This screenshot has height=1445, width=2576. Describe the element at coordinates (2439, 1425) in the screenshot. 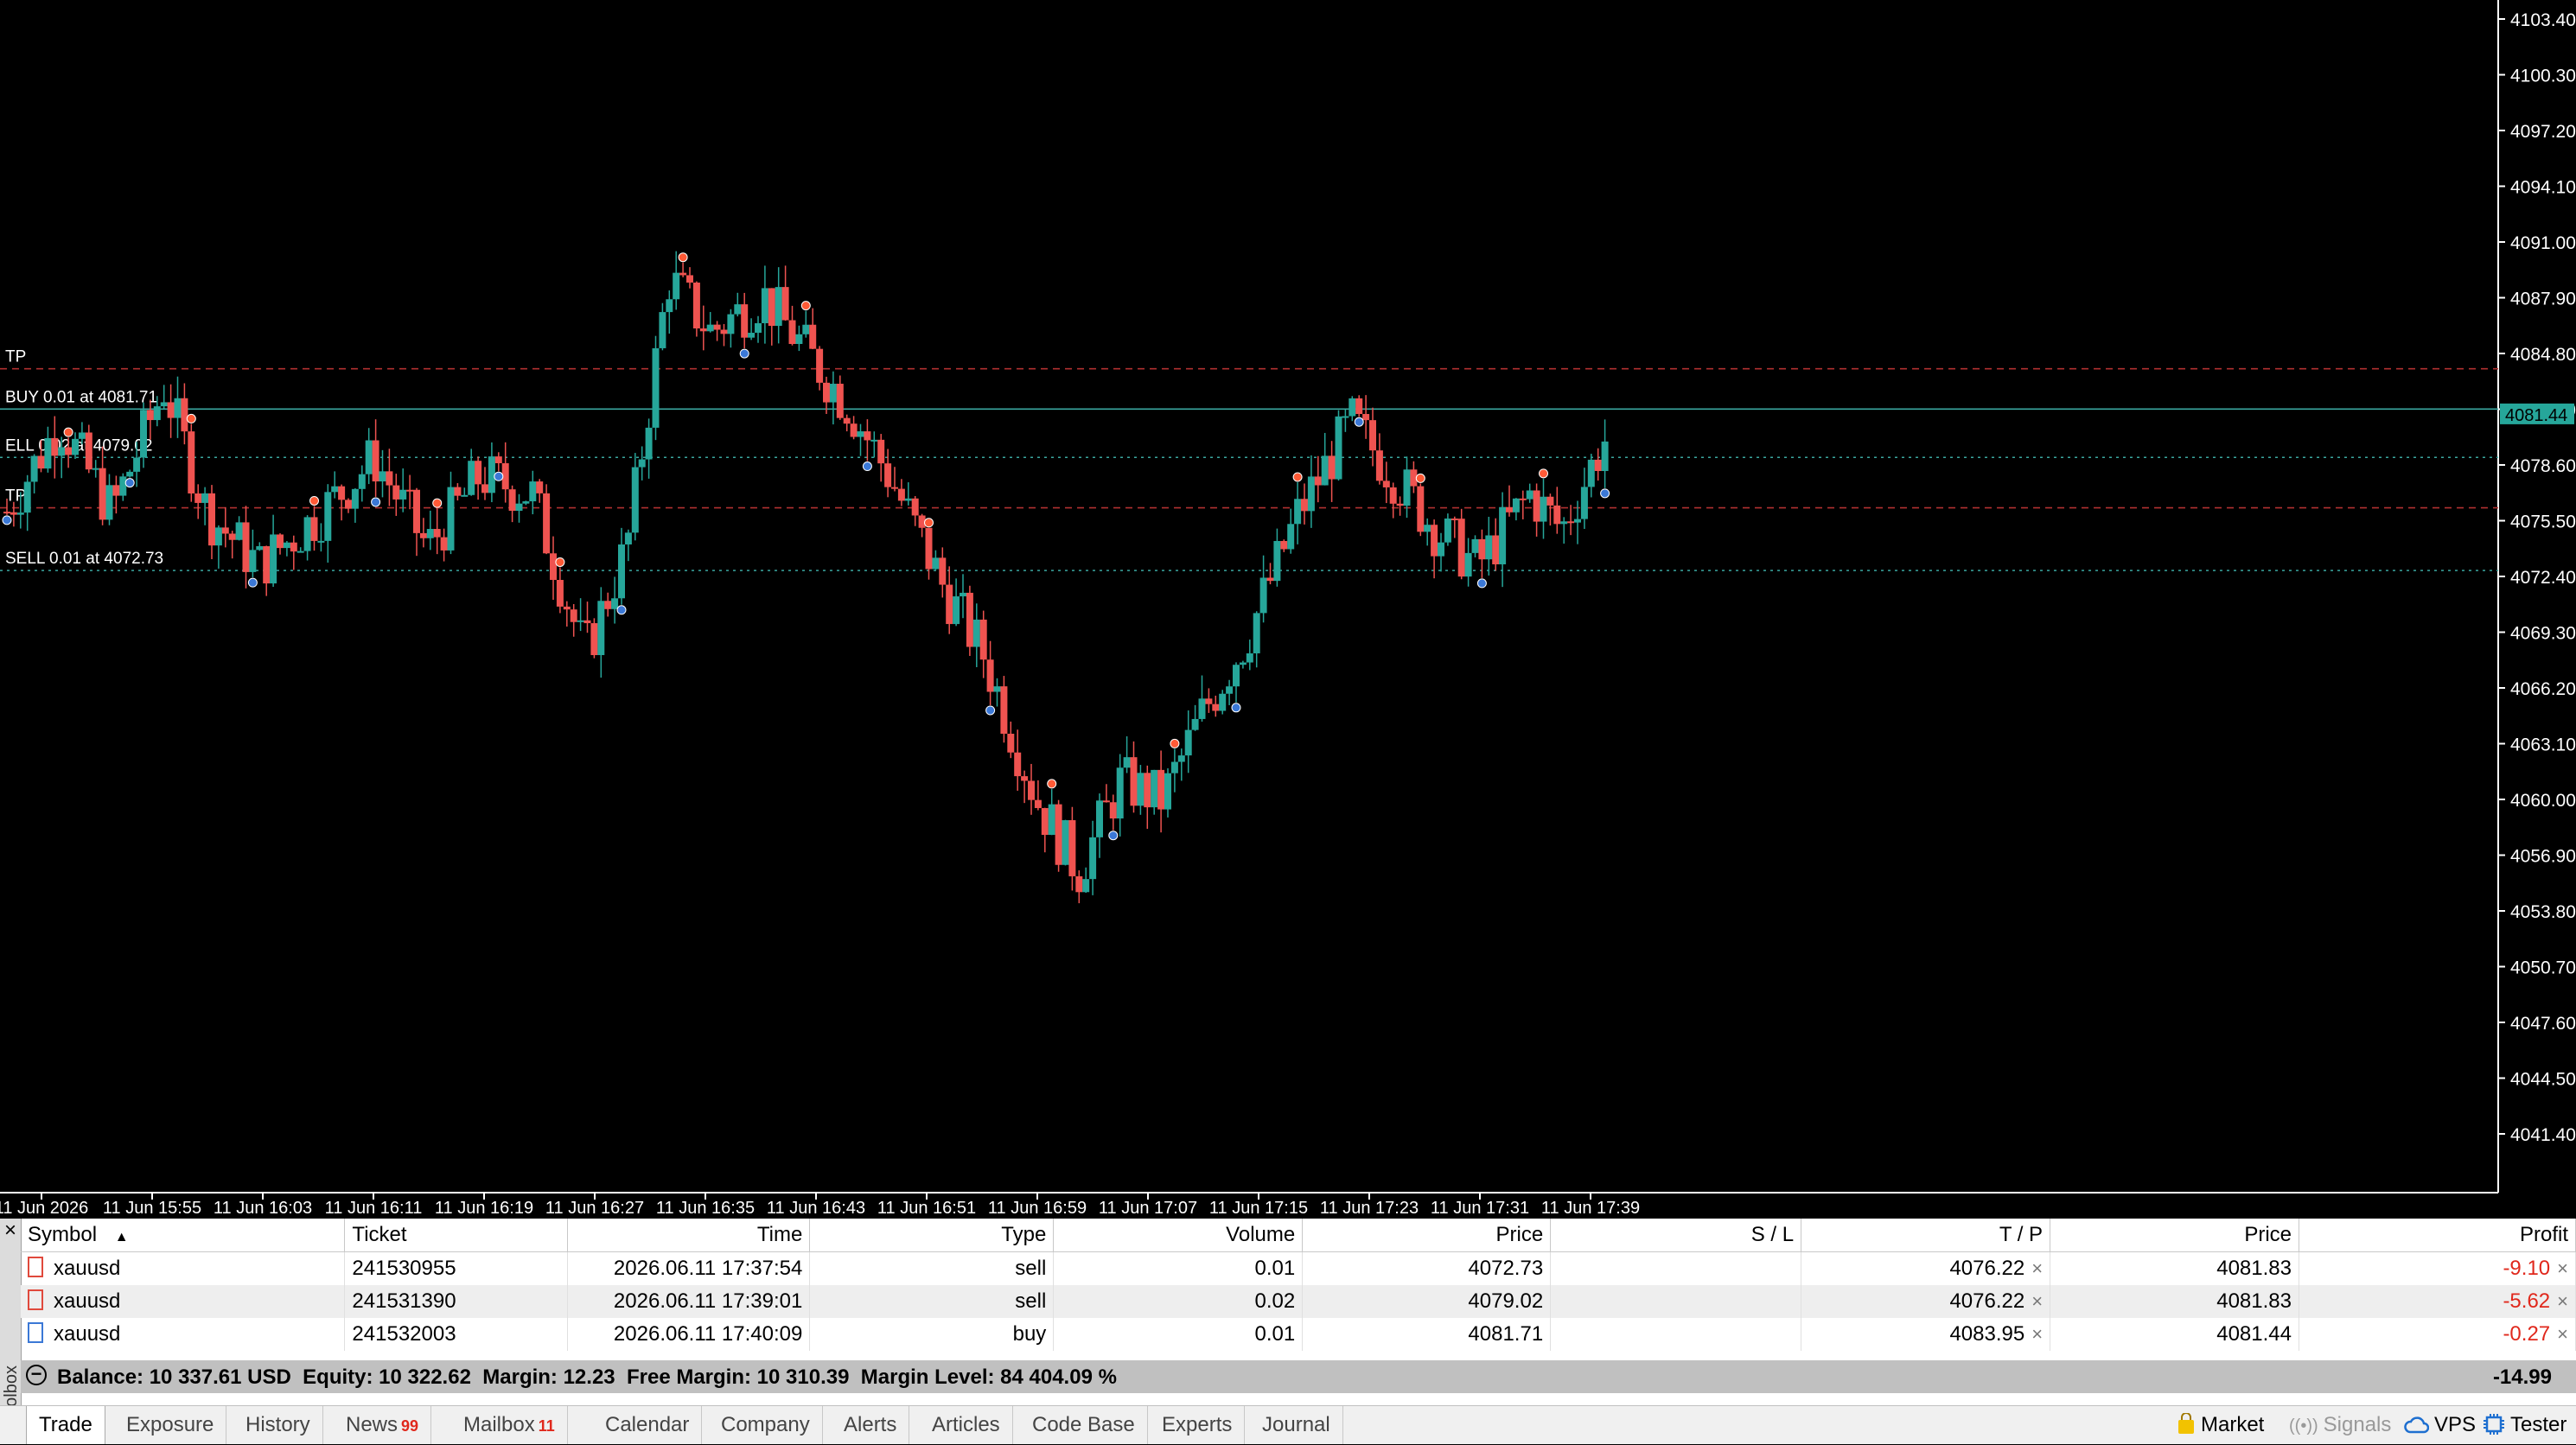

I see `vps-button: VPS` at that location.